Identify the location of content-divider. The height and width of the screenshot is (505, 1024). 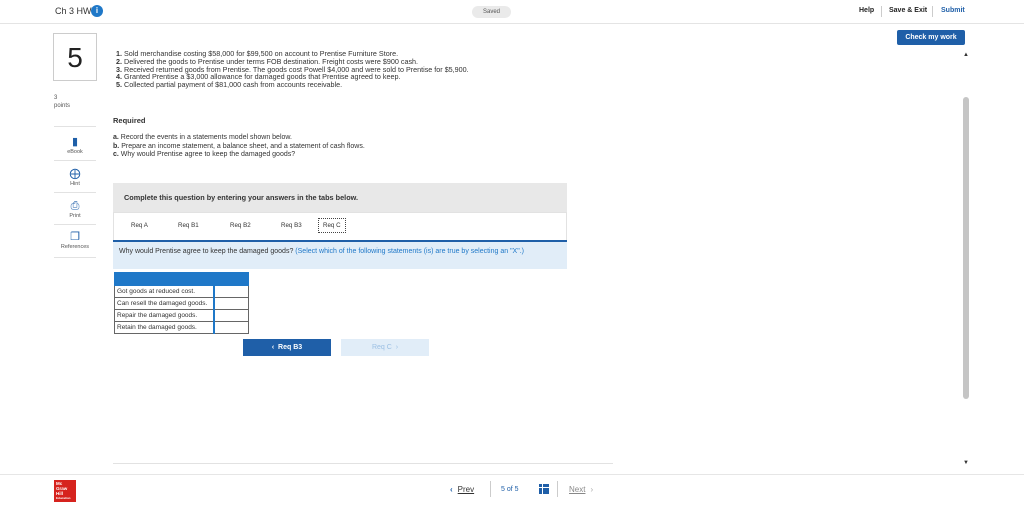
(363, 463).